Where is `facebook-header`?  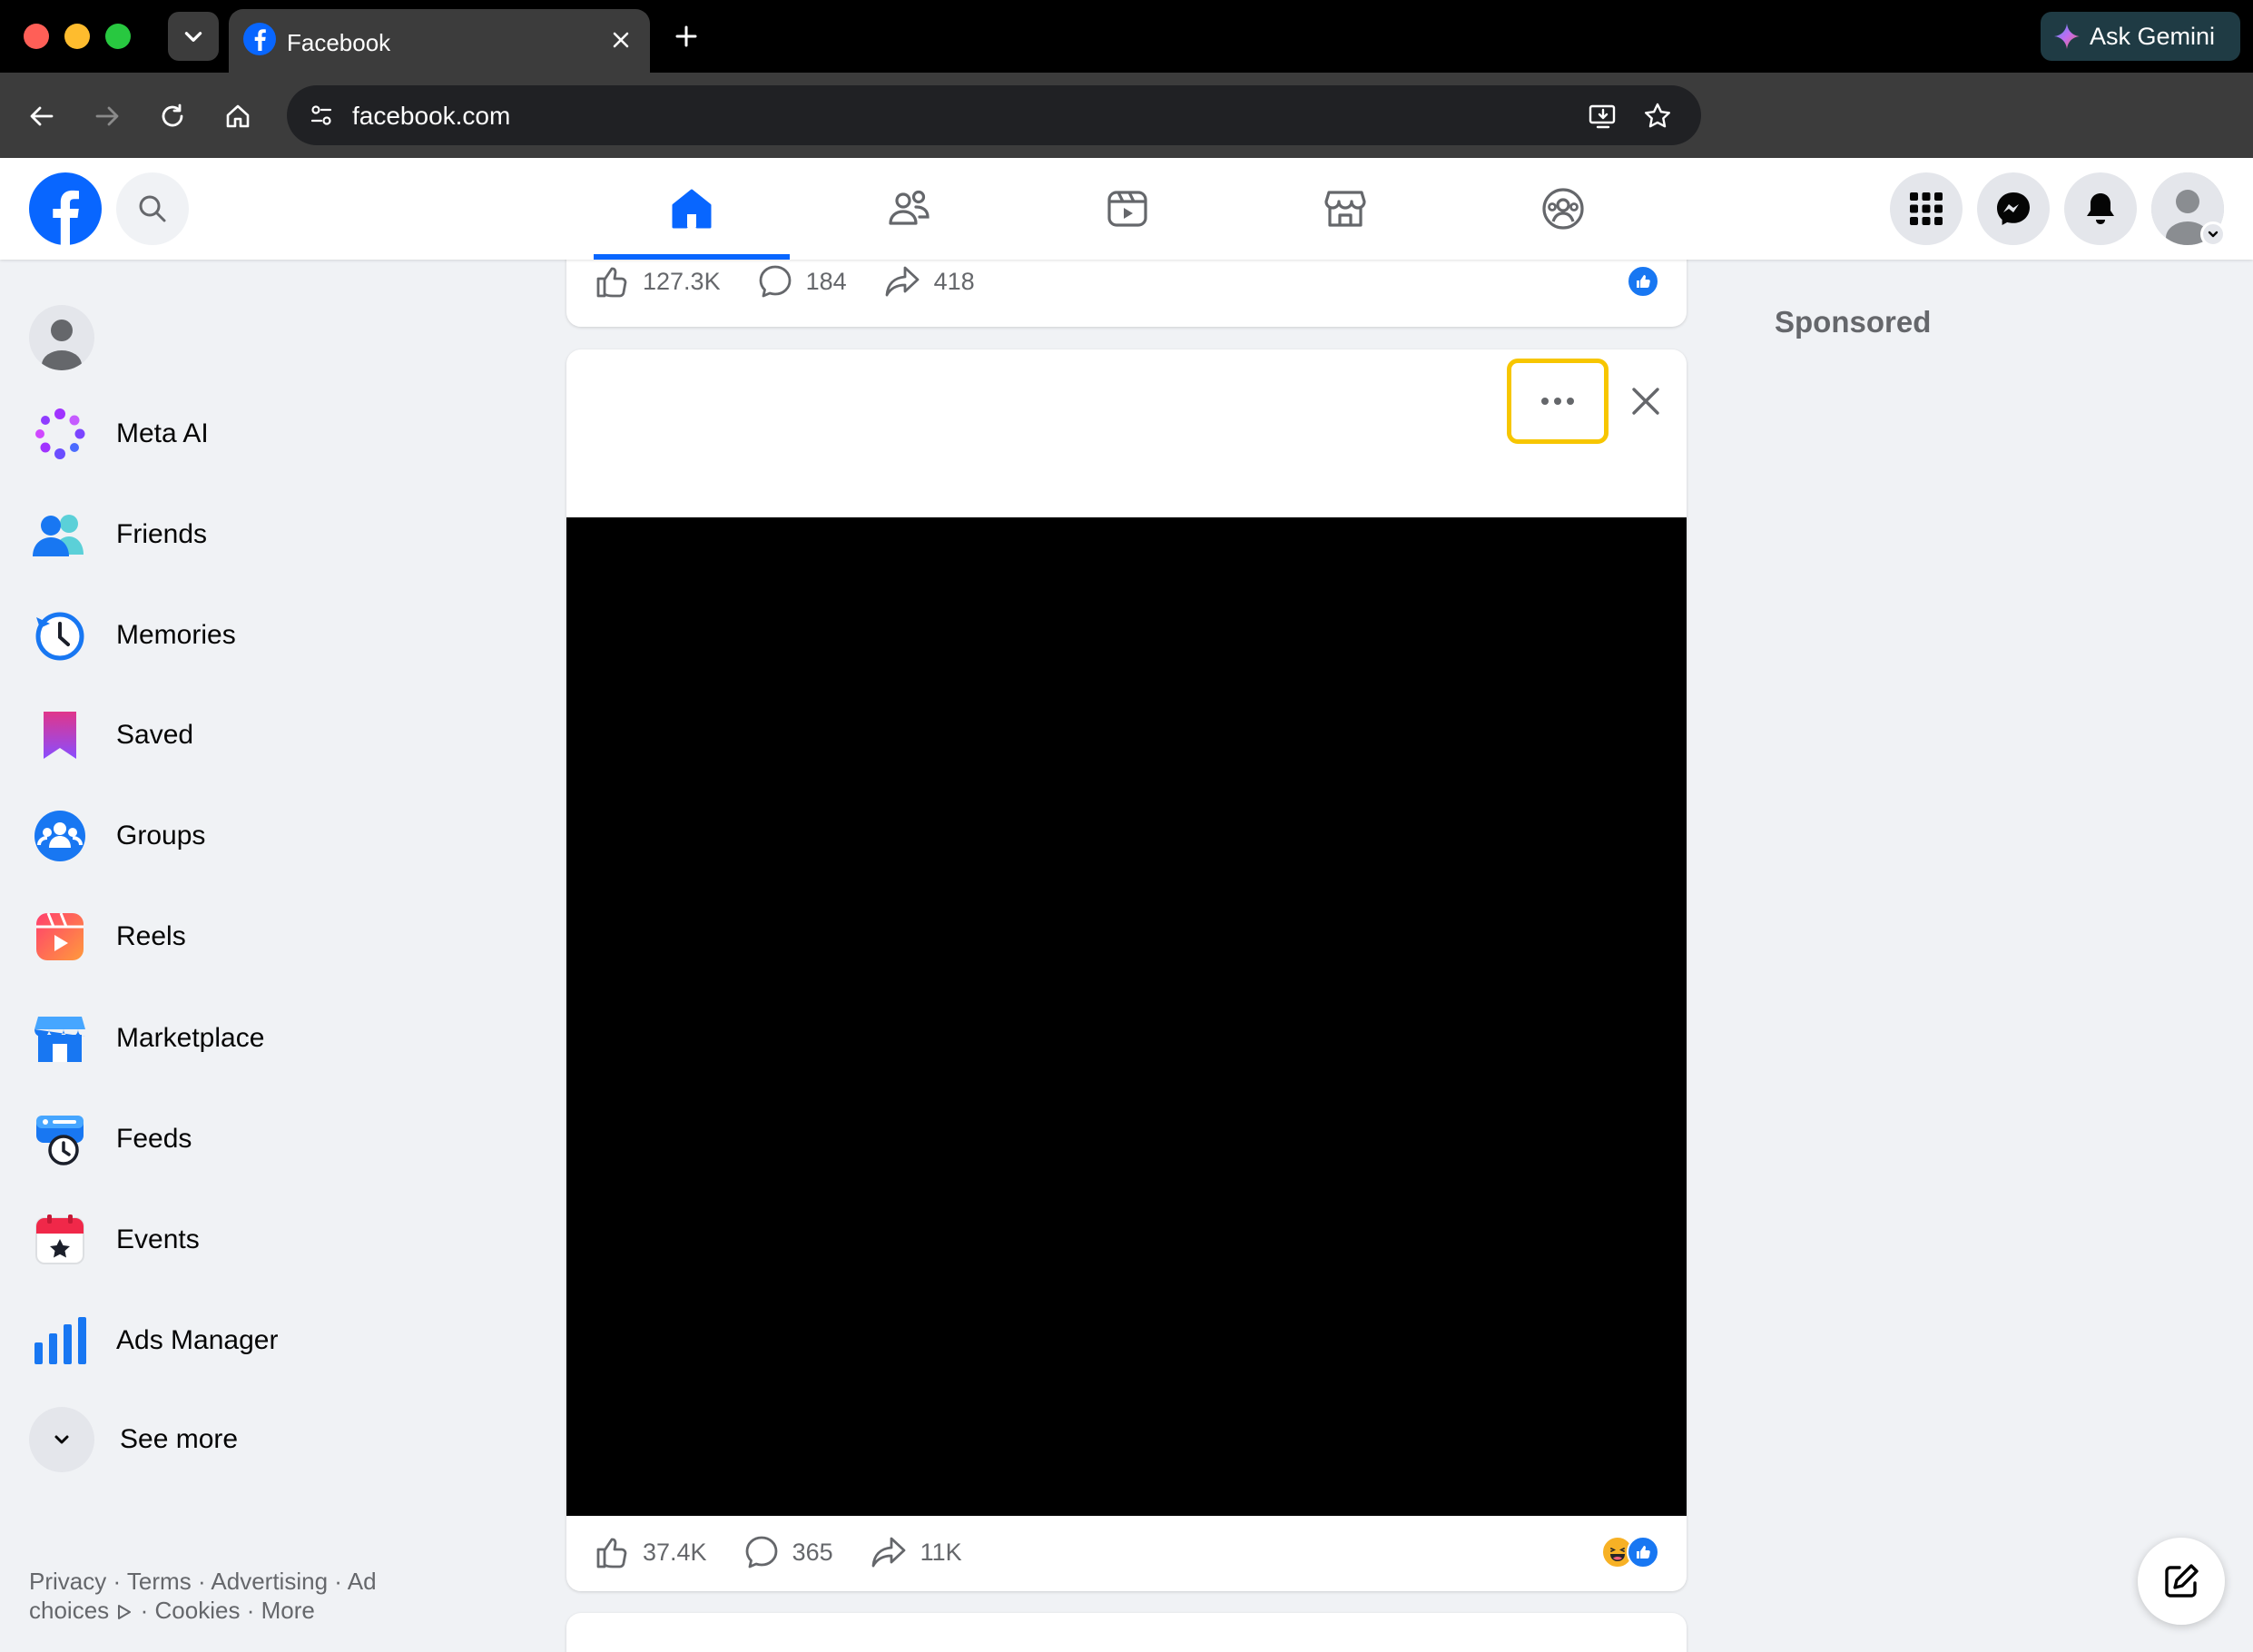
facebook-header is located at coordinates (1126, 209).